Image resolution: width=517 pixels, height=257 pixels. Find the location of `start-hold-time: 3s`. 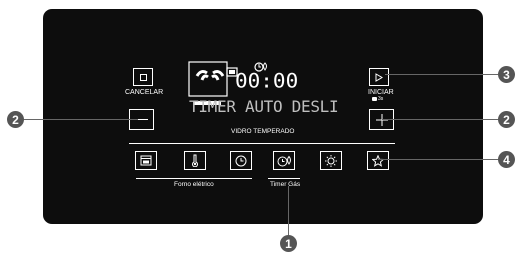

start-hold-time: 3s is located at coordinates (381, 99).